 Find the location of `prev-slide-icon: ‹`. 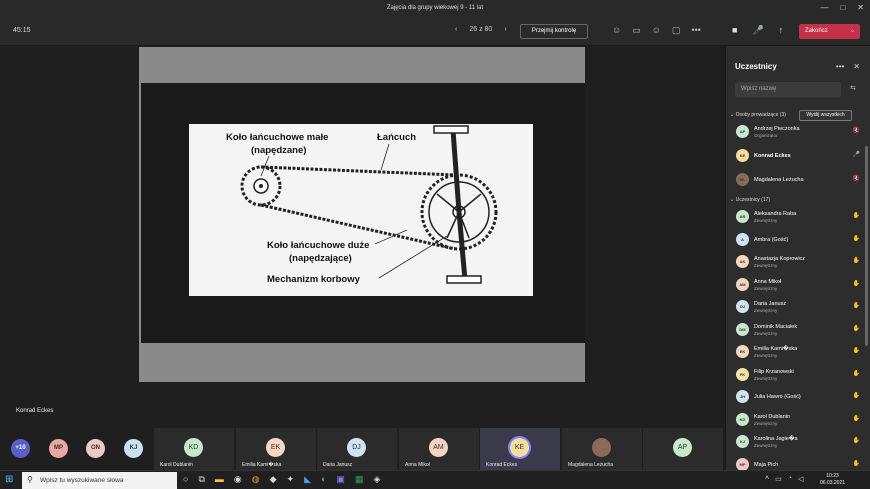

prev-slide-icon: ‹ is located at coordinates (456, 29).